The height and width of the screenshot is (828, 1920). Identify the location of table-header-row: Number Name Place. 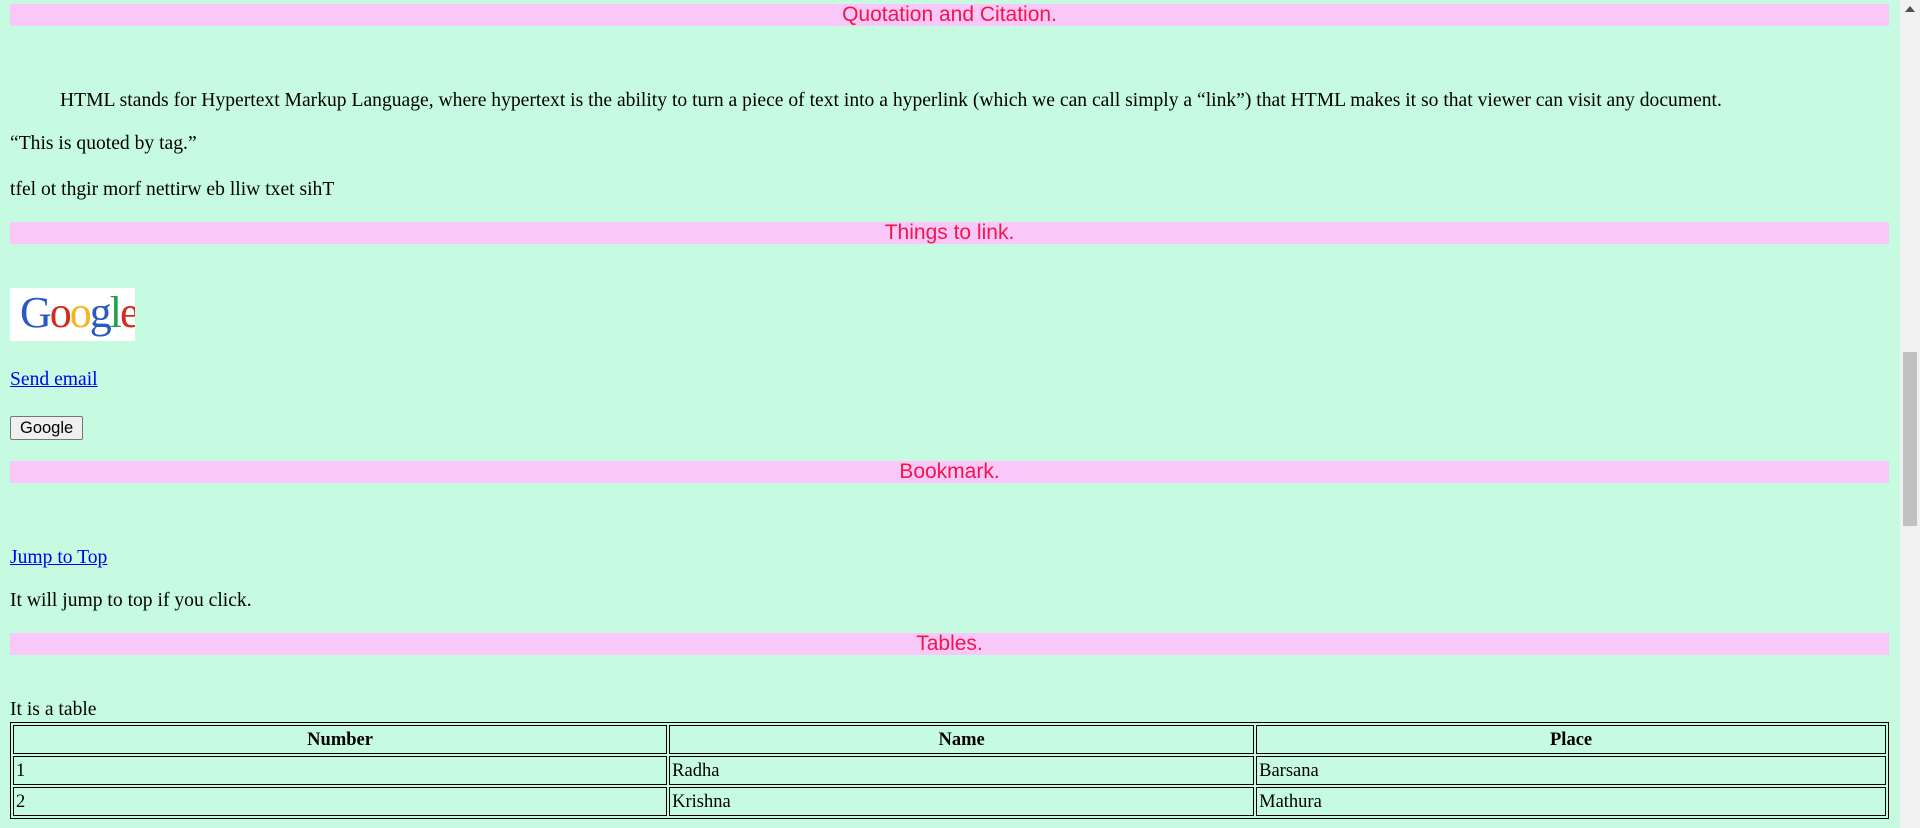
(949, 739).